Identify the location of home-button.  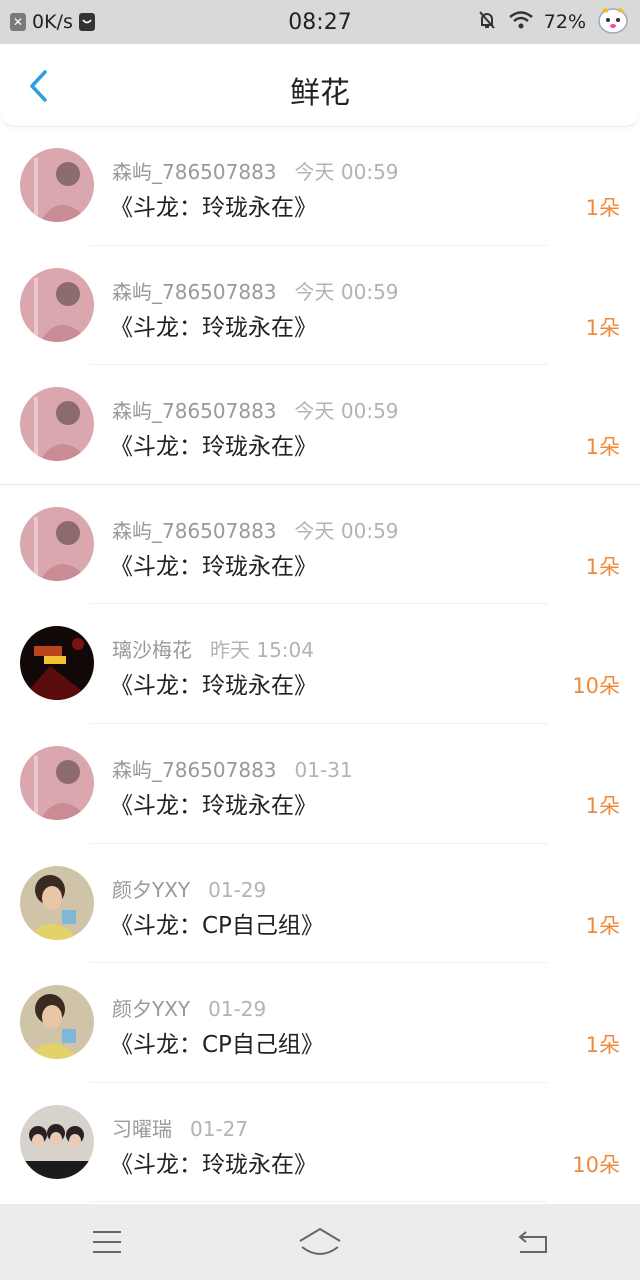
(320, 1242).